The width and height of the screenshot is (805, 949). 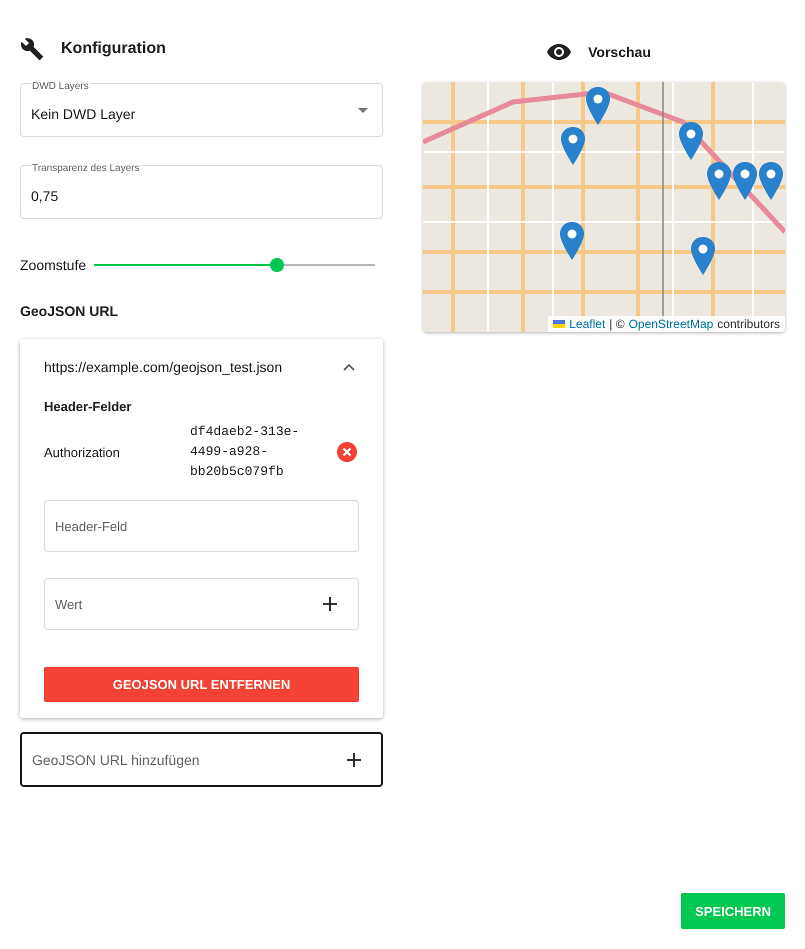 I want to click on header-name-field: Header-Feld, so click(x=201, y=526).